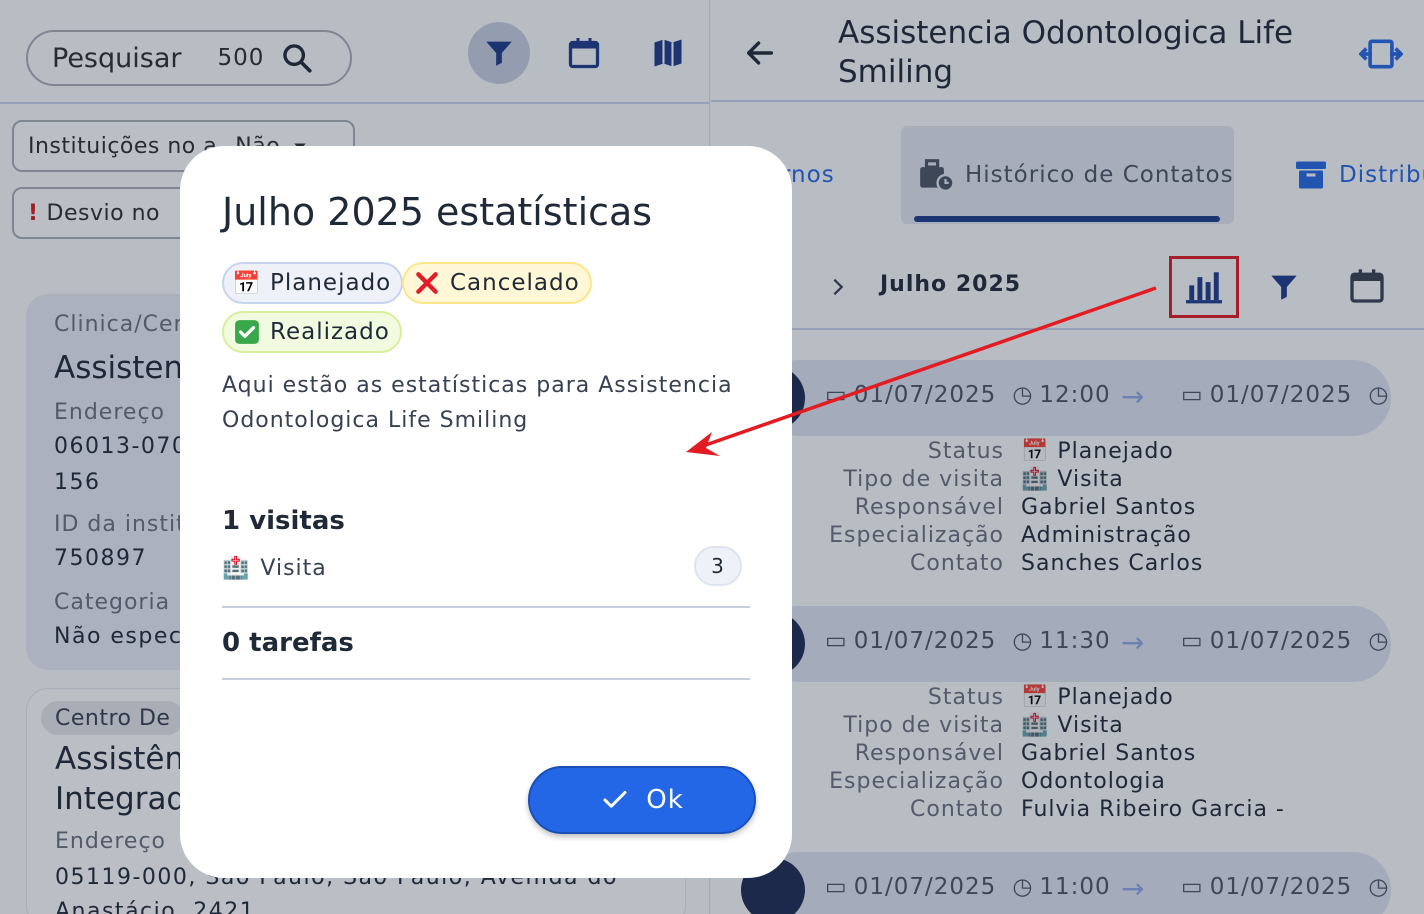 The width and height of the screenshot is (1424, 914). I want to click on done-badge: Realizado, so click(312, 332).